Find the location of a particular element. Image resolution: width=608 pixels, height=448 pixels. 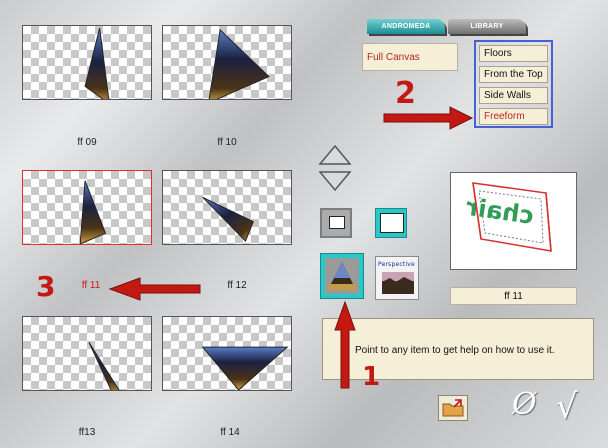

annotation-number-three: 3 is located at coordinates (46, 286).